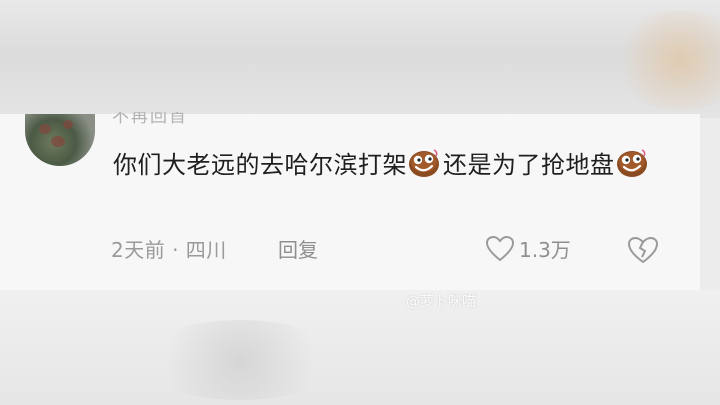 The width and height of the screenshot is (720, 405). I want to click on watermark: @萝卜咪喵, so click(441, 302).